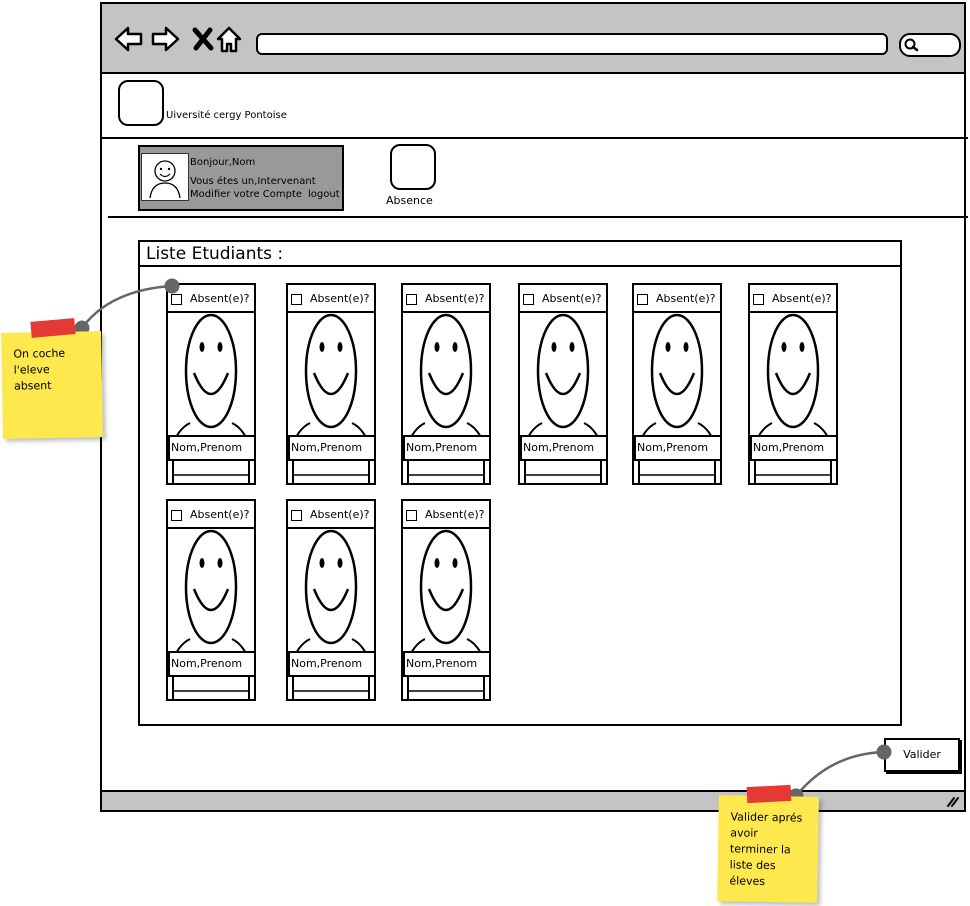 Image resolution: width=970 pixels, height=906 pixels. I want to click on note-left-line-1: On coche, so click(39, 353).